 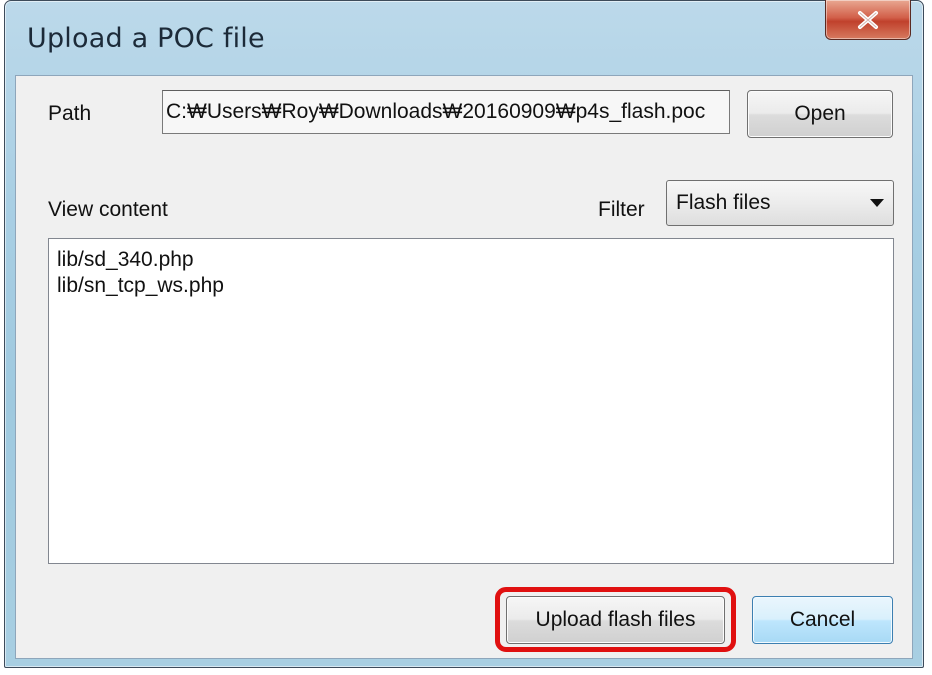 What do you see at coordinates (615, 620) in the screenshot?
I see `upload-flash-files-button: Upload flash files` at bounding box center [615, 620].